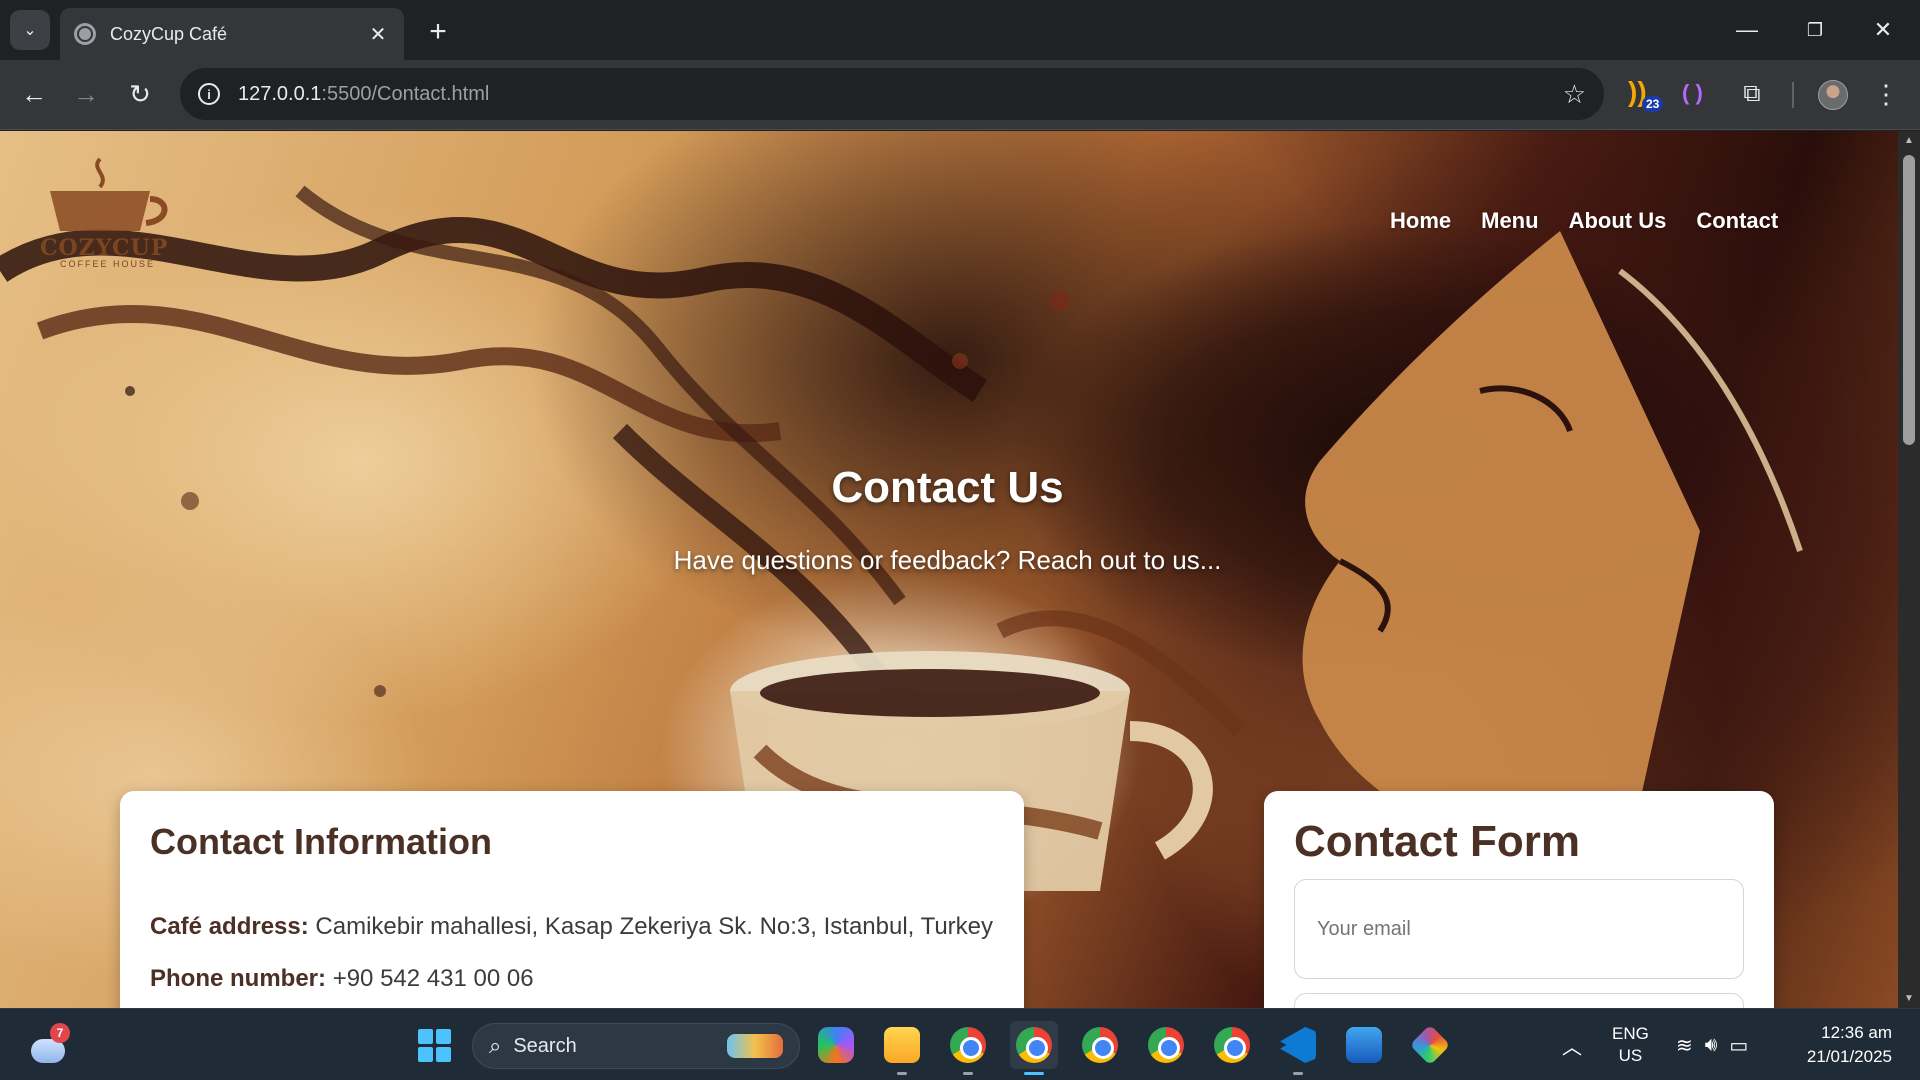 This screenshot has width=1920, height=1080. I want to click on puzzle-icon: ⧉, so click(1752, 93).